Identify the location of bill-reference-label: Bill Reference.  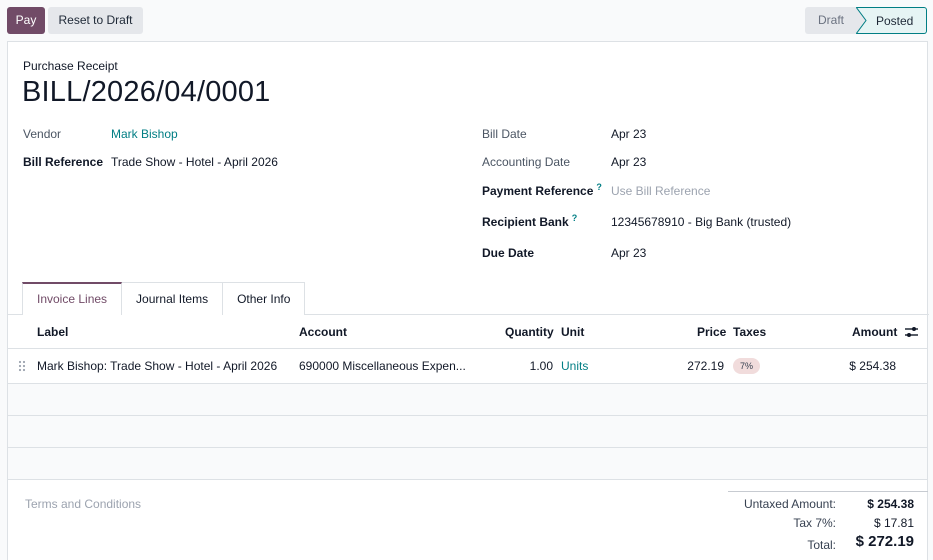
(63, 162).